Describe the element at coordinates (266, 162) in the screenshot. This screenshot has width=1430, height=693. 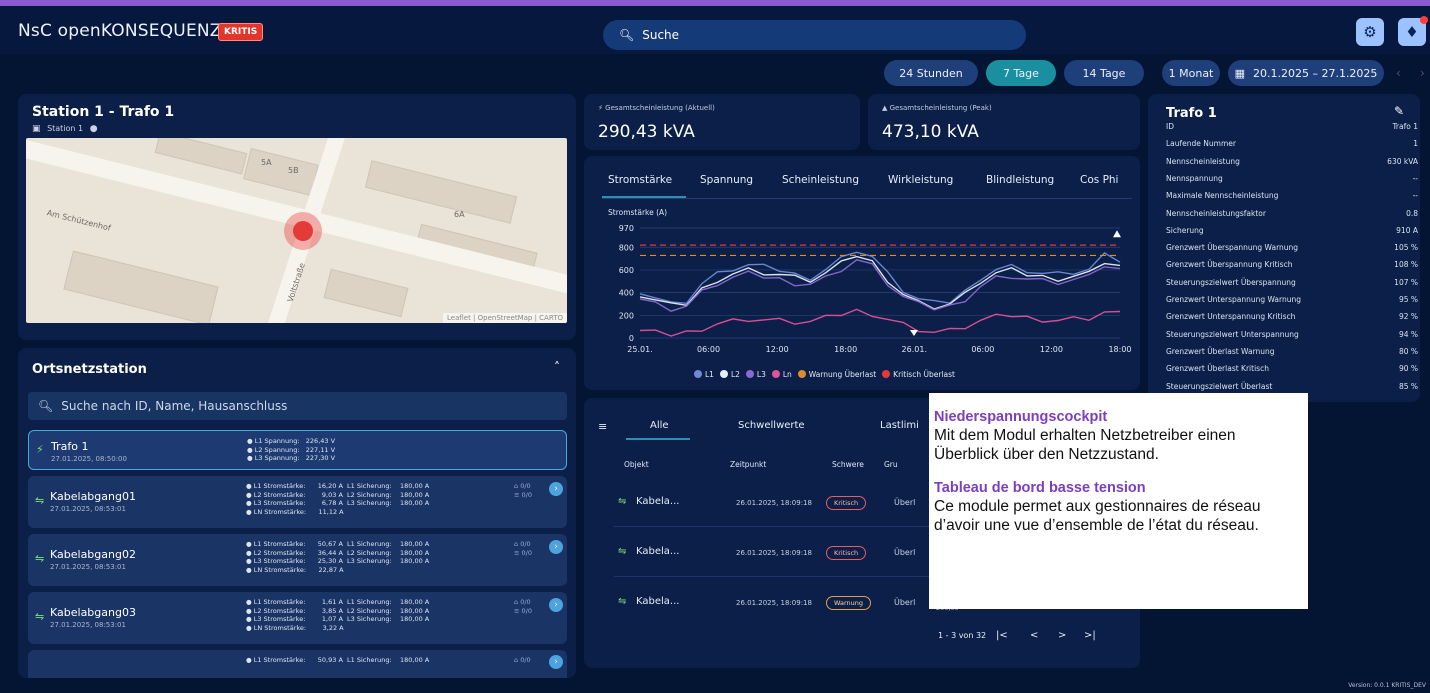
I see `house-number: 5A` at that location.